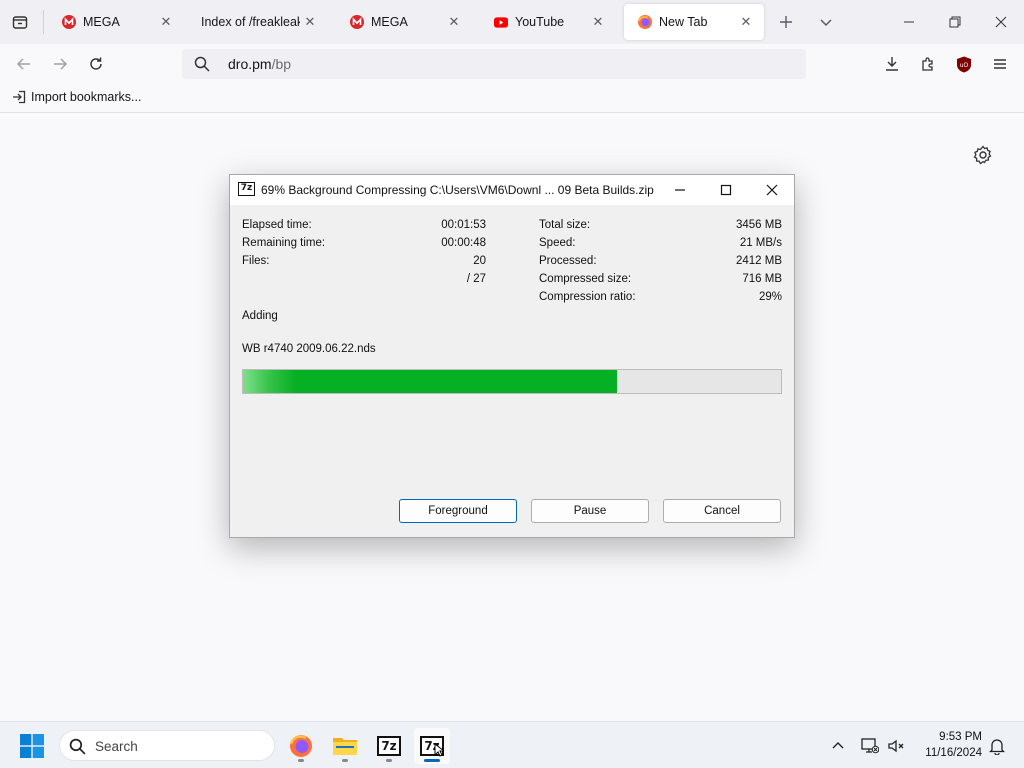 This screenshot has width=1024, height=768. I want to click on url-host: dro.pm, so click(250, 64).